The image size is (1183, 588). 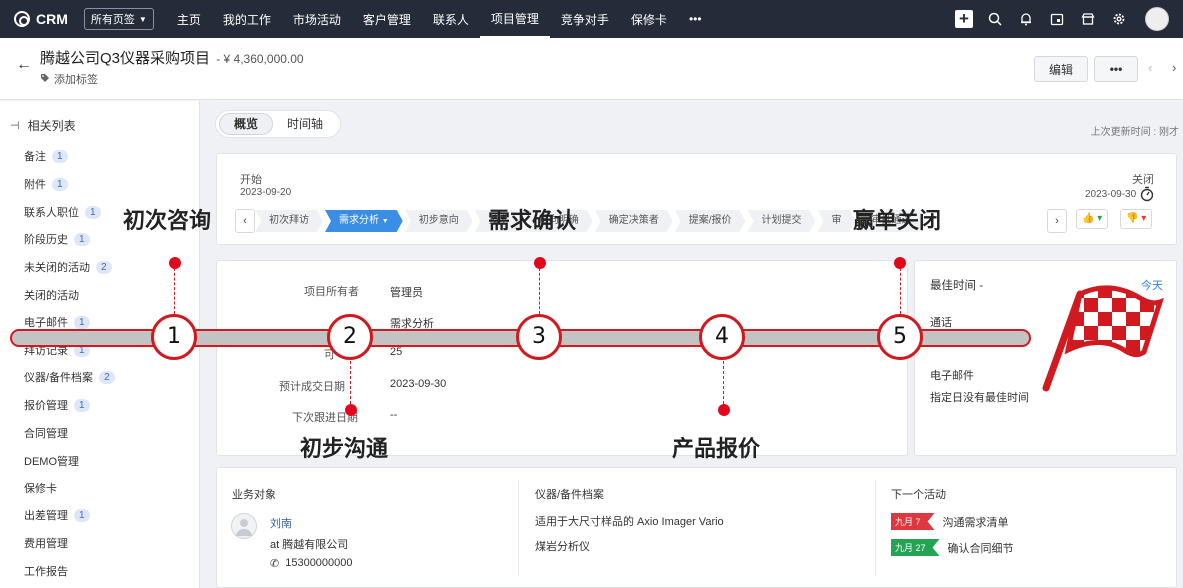 I want to click on activity-item: 九月 27 确认合同细节, so click(x=952, y=547).